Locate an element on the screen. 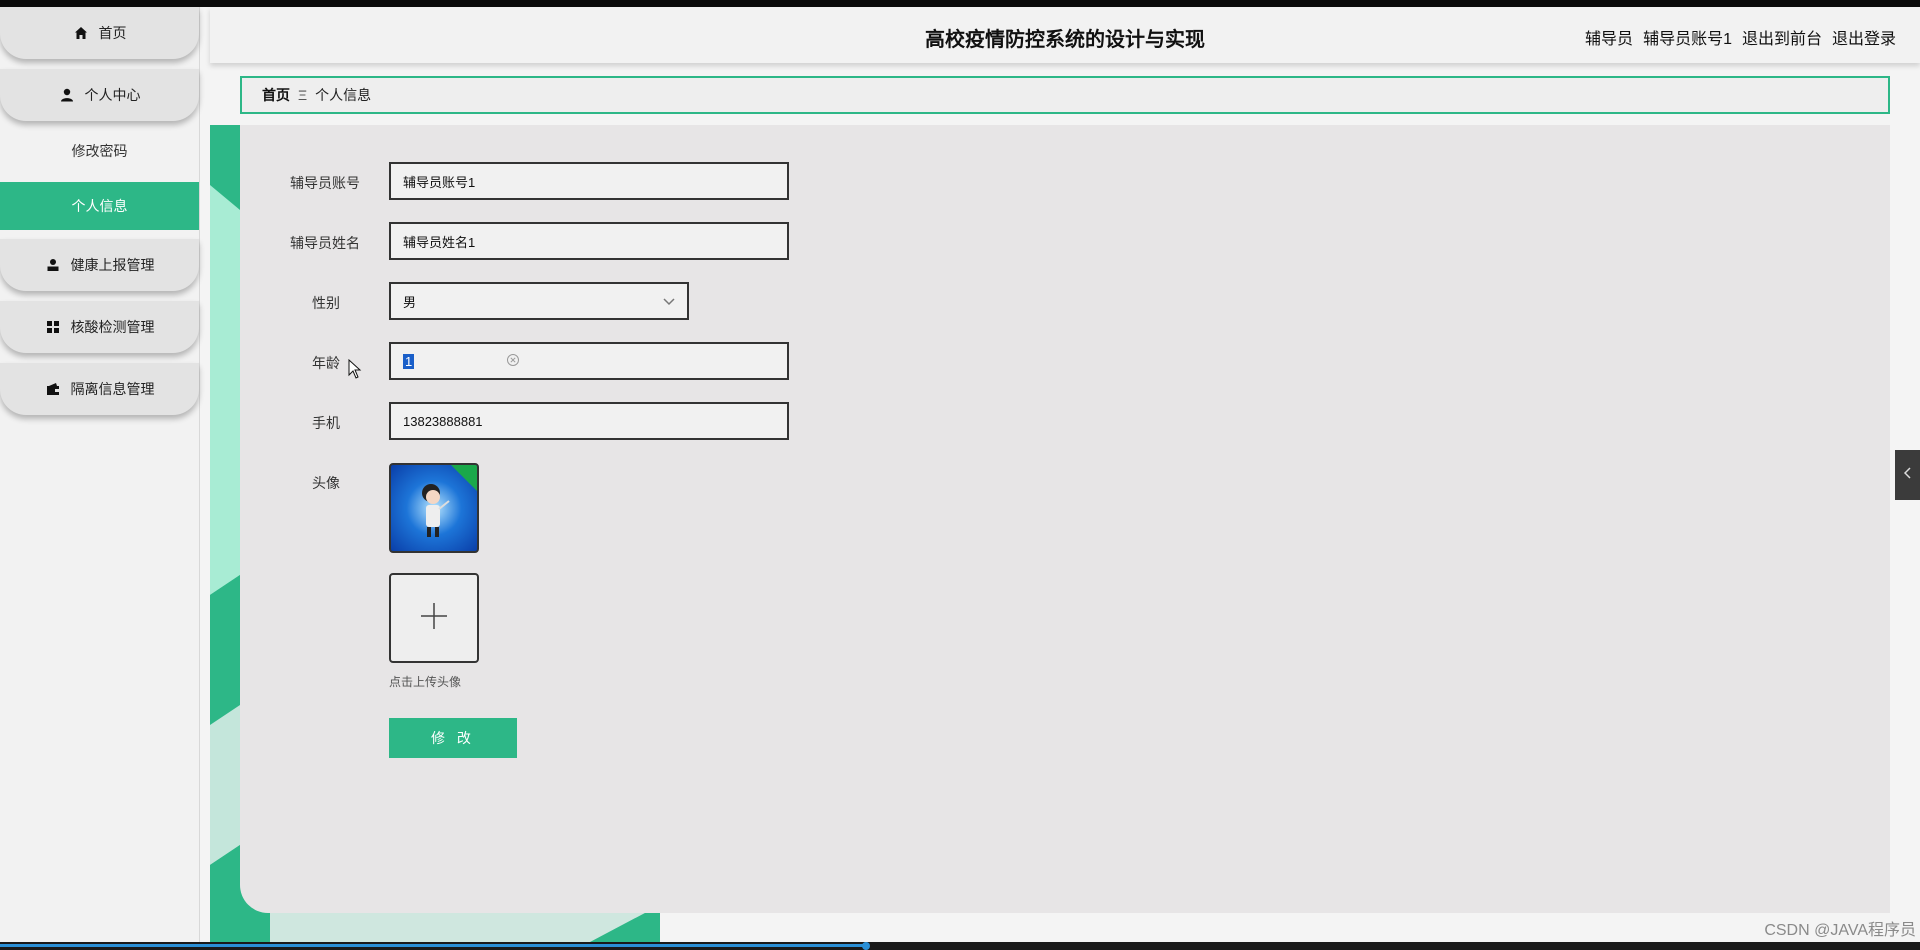  upload-avatar-button is located at coordinates (434, 618).